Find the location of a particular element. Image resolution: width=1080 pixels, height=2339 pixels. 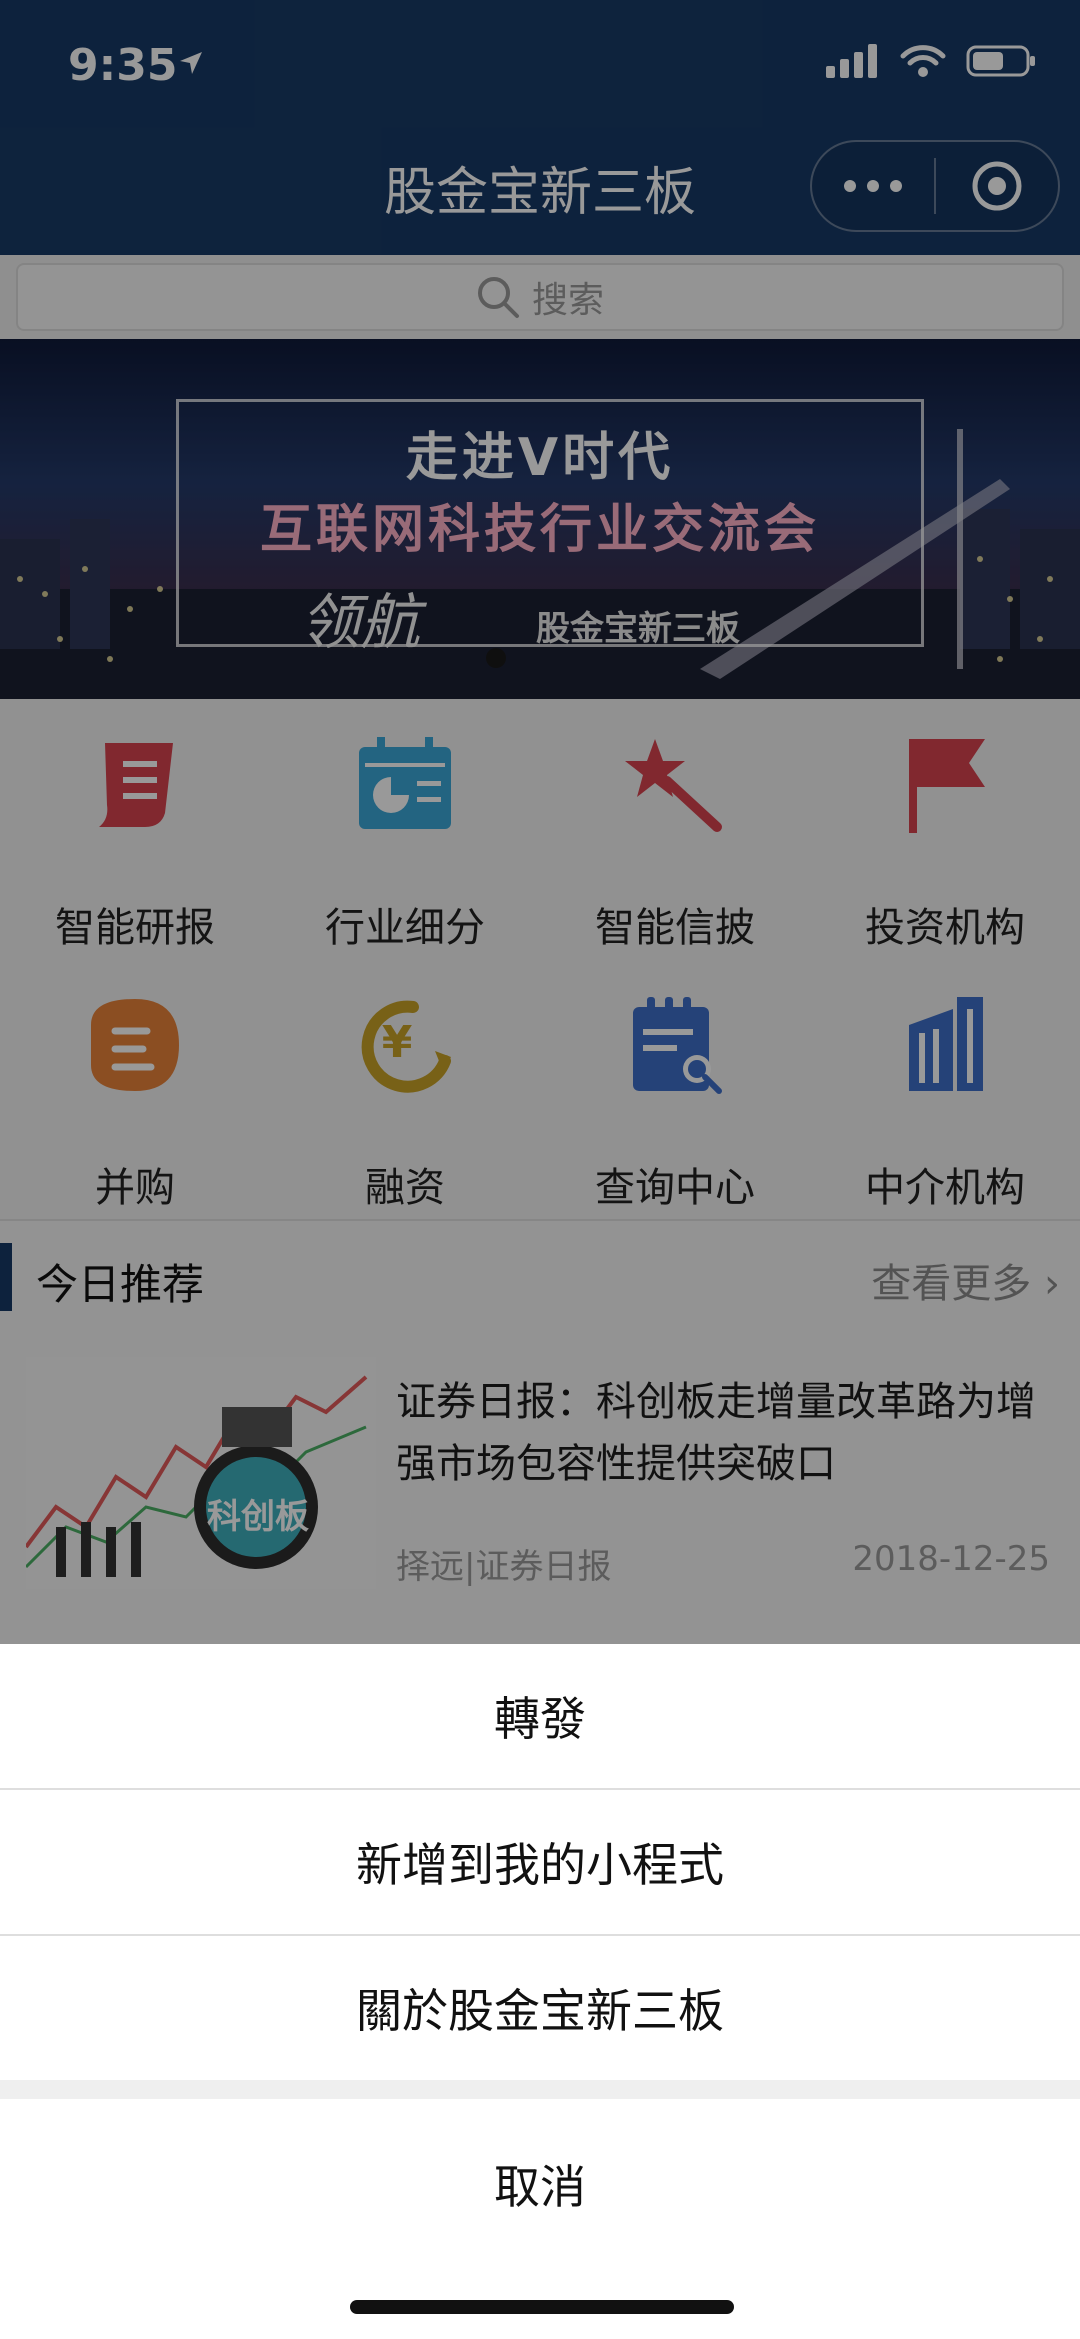

share-button: 轉發 is located at coordinates (540, 1716).